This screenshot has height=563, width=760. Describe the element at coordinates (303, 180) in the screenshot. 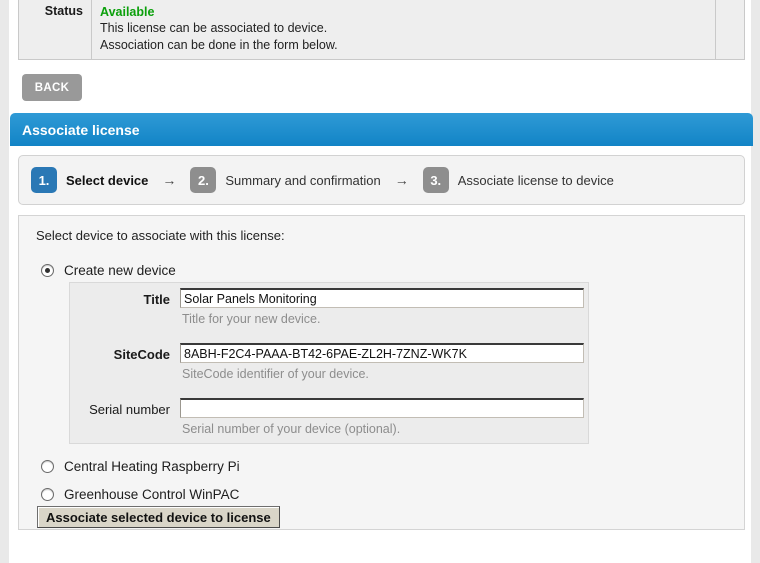

I see `step-2-label: Summary and confirmation` at that location.